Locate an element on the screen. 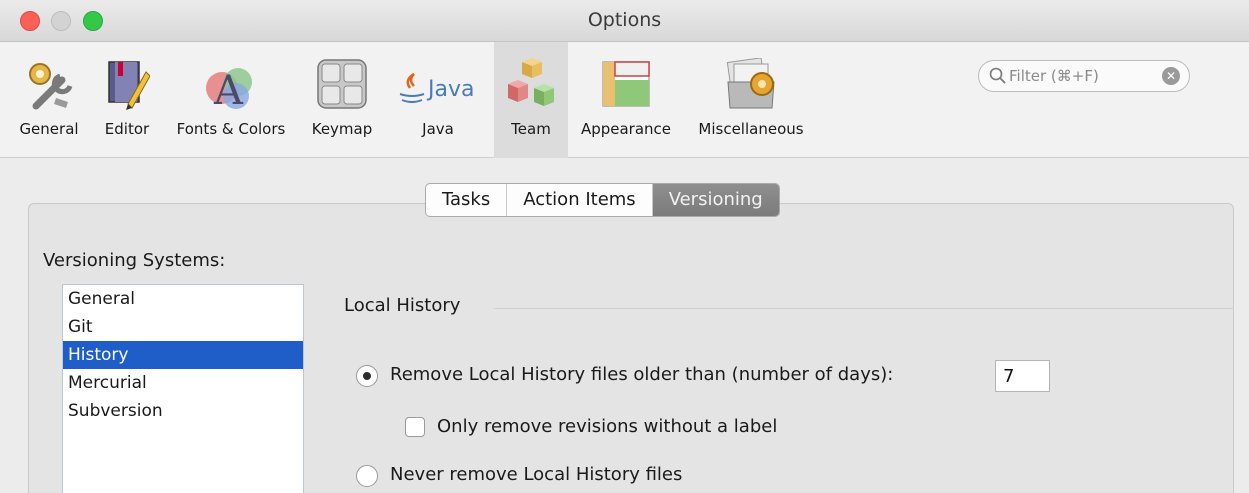  title-bar: Options is located at coordinates (624, 21).